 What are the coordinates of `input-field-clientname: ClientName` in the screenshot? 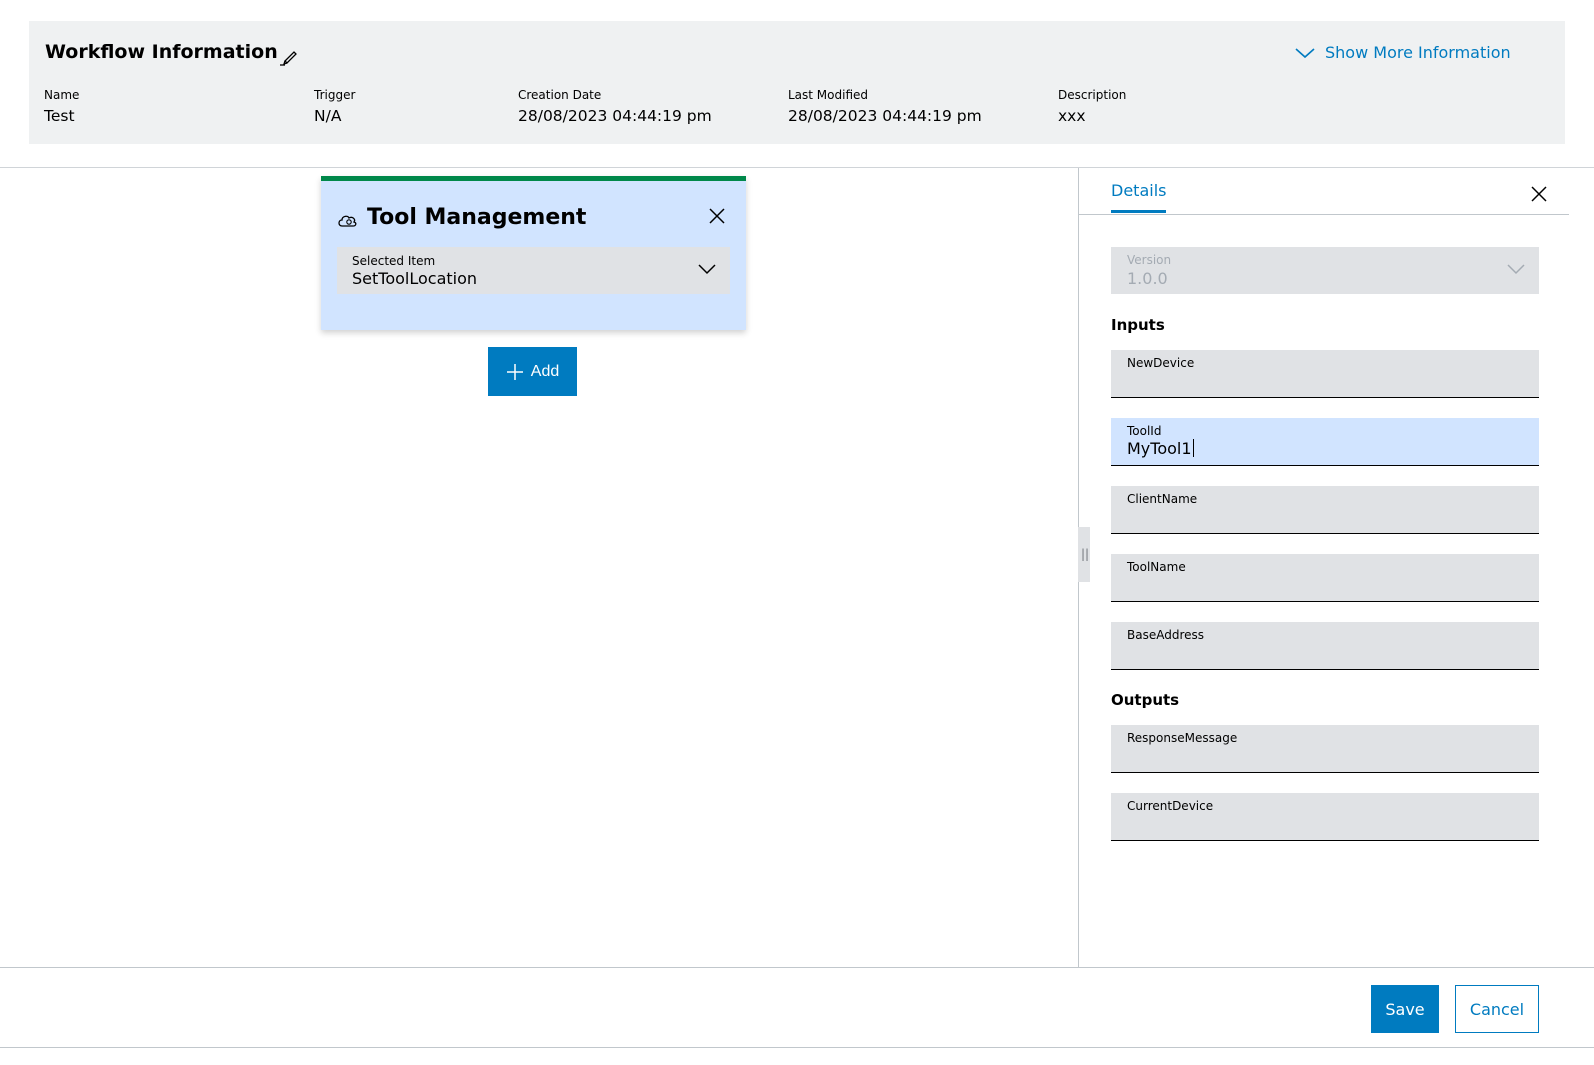 It's located at (1325, 510).